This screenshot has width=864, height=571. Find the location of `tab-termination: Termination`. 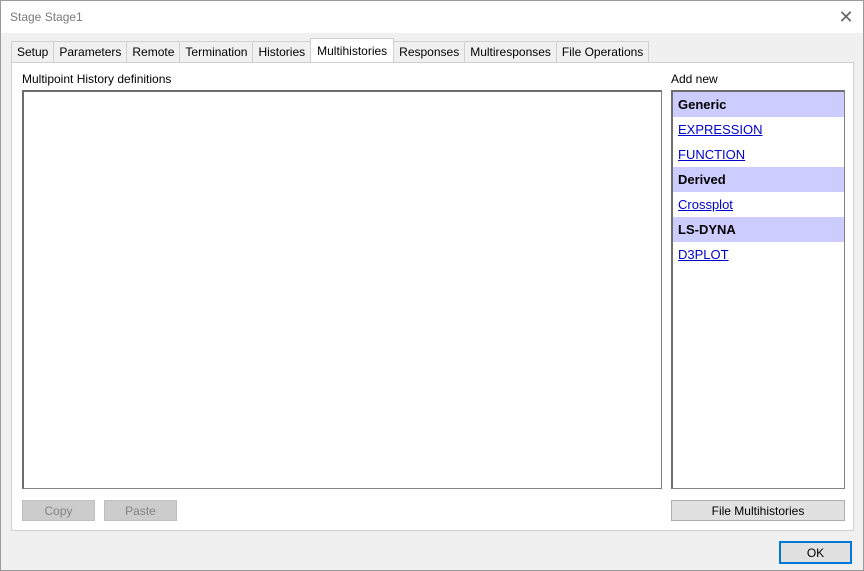

tab-termination: Termination is located at coordinates (216, 51).